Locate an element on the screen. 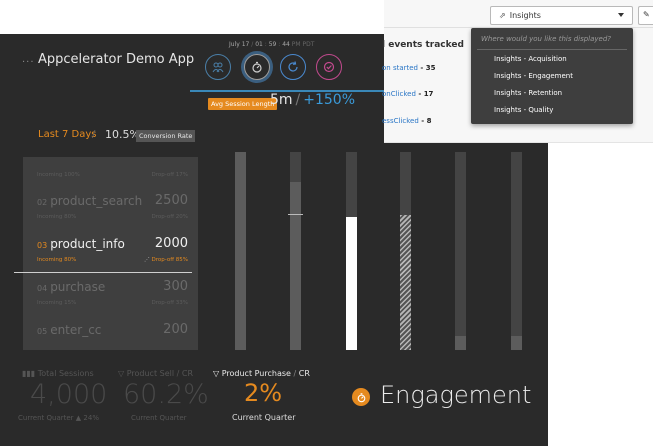  app-title: Appcelerator Demo App is located at coordinates (116, 59).